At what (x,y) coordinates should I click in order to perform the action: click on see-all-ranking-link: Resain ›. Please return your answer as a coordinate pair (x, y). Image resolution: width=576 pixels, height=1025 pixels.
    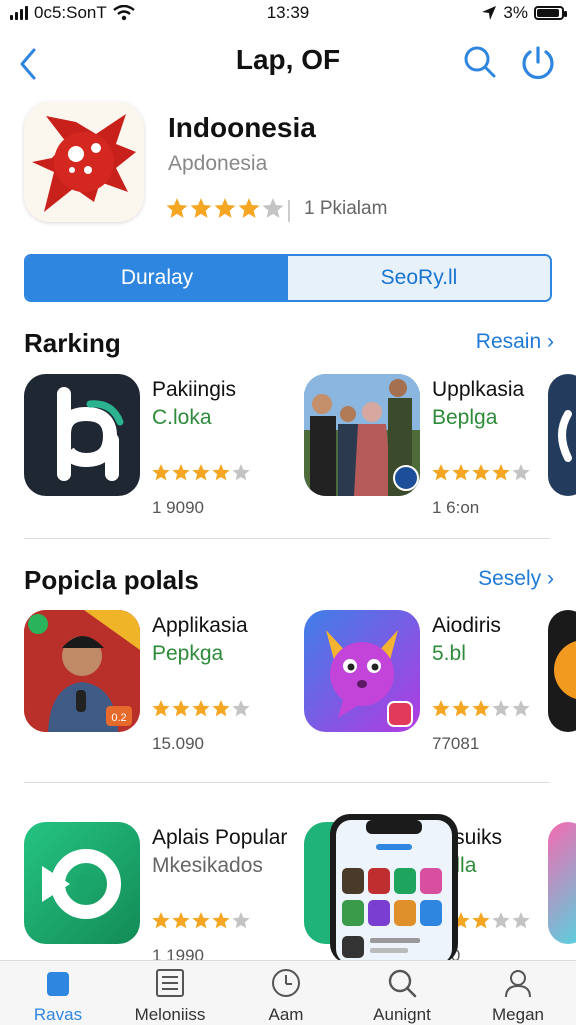
    Looking at the image, I should click on (515, 342).